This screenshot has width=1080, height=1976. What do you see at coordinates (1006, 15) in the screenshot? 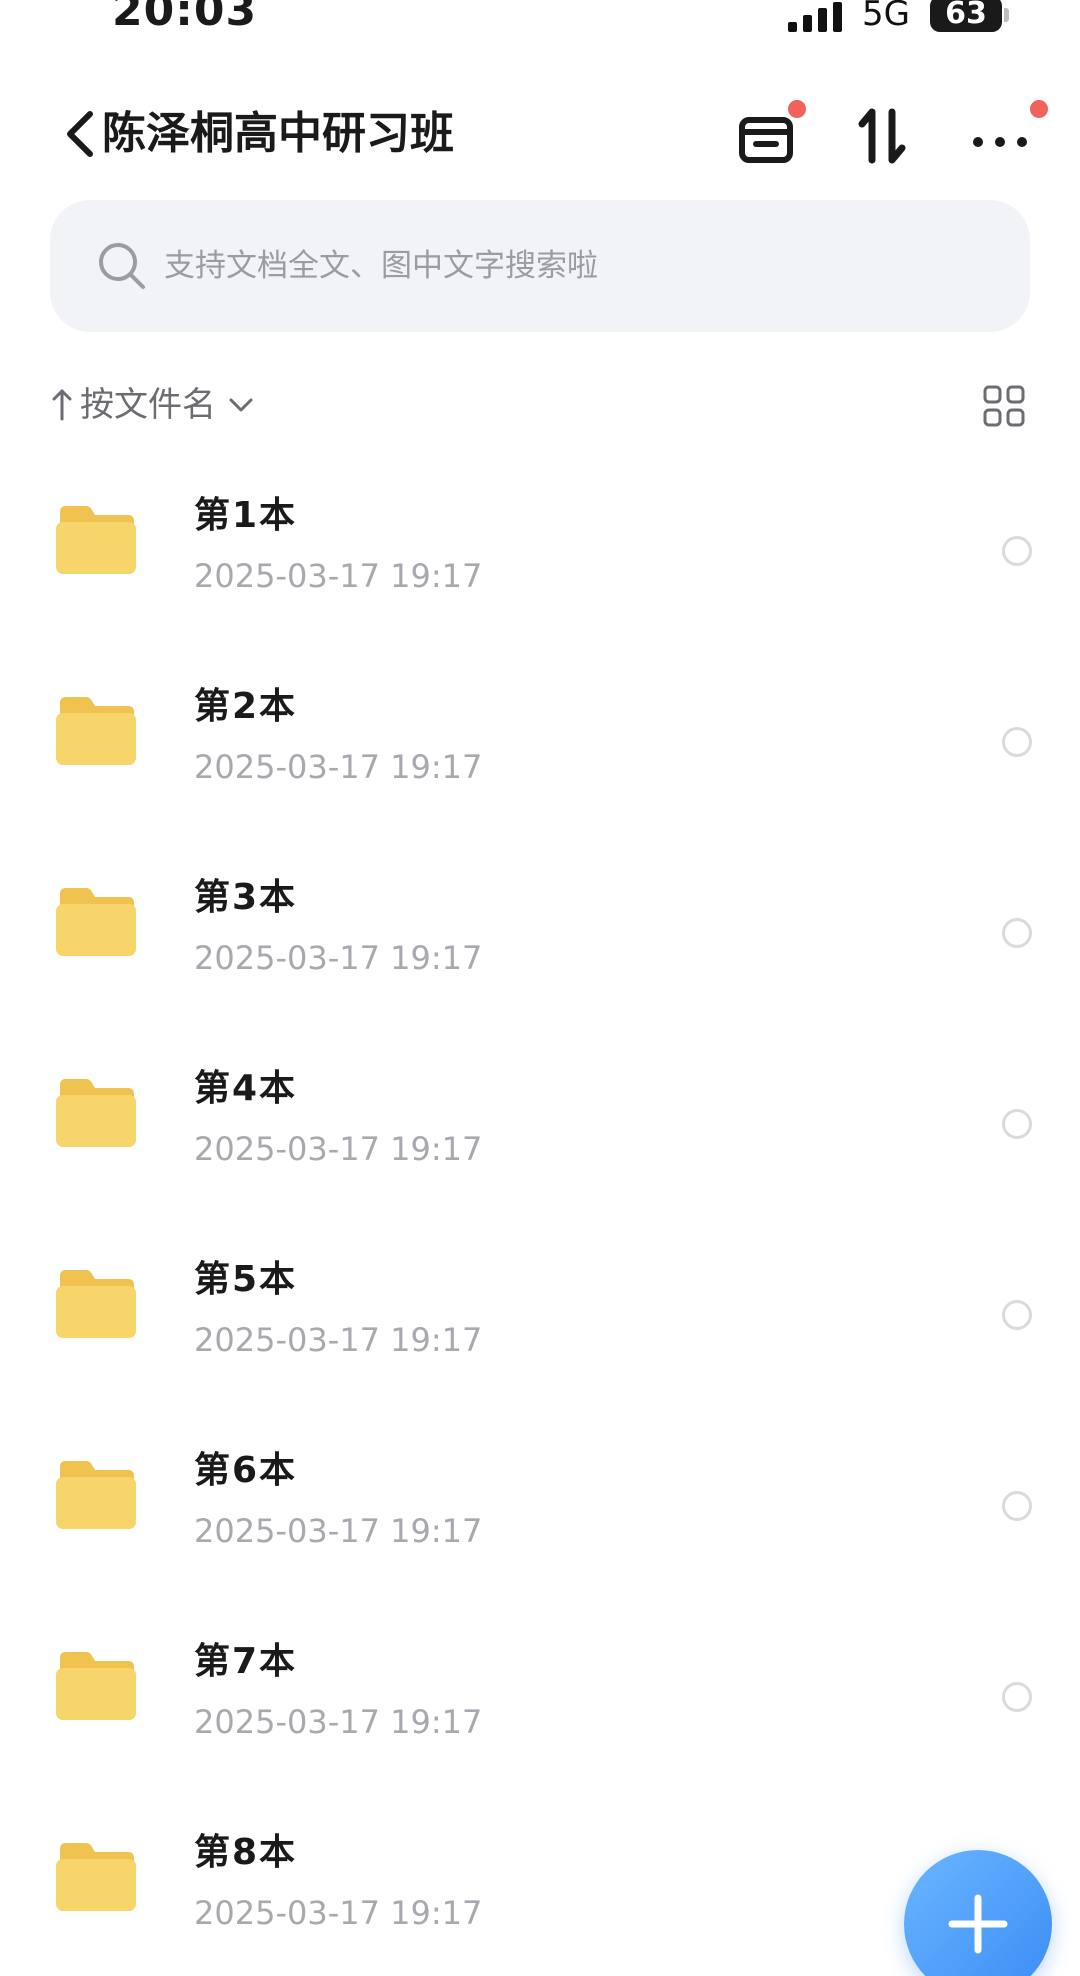
I see `battery-tip` at bounding box center [1006, 15].